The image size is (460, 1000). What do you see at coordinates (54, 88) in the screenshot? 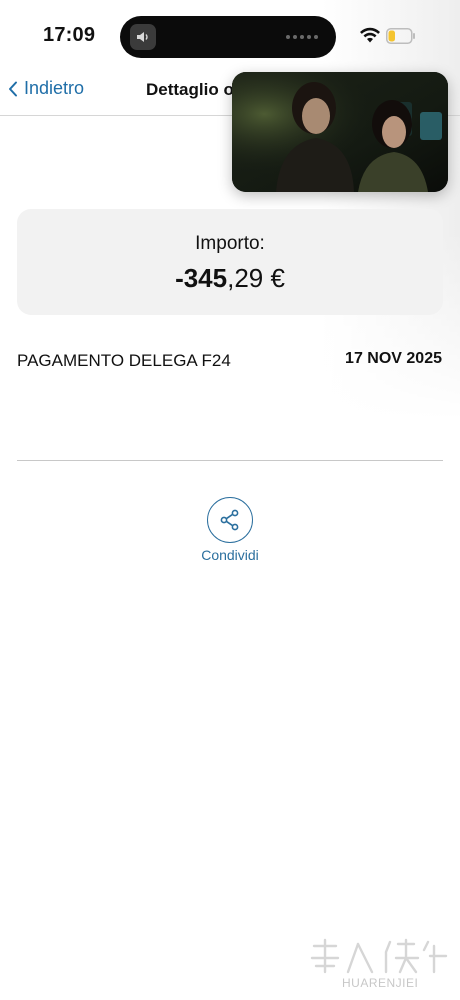
I see `back-label: Indietro` at bounding box center [54, 88].